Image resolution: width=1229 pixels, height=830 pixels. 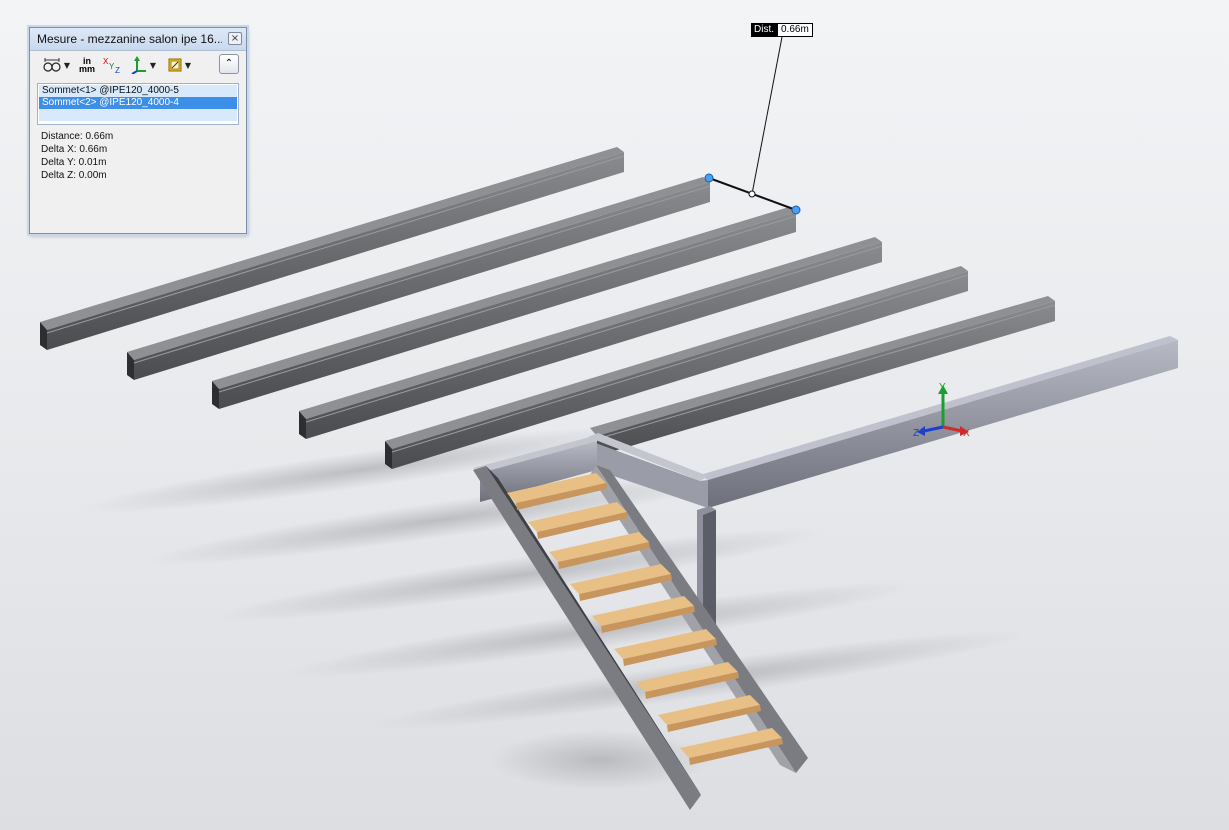 What do you see at coordinates (916, 433) in the screenshot?
I see `triad-z-label: Z` at bounding box center [916, 433].